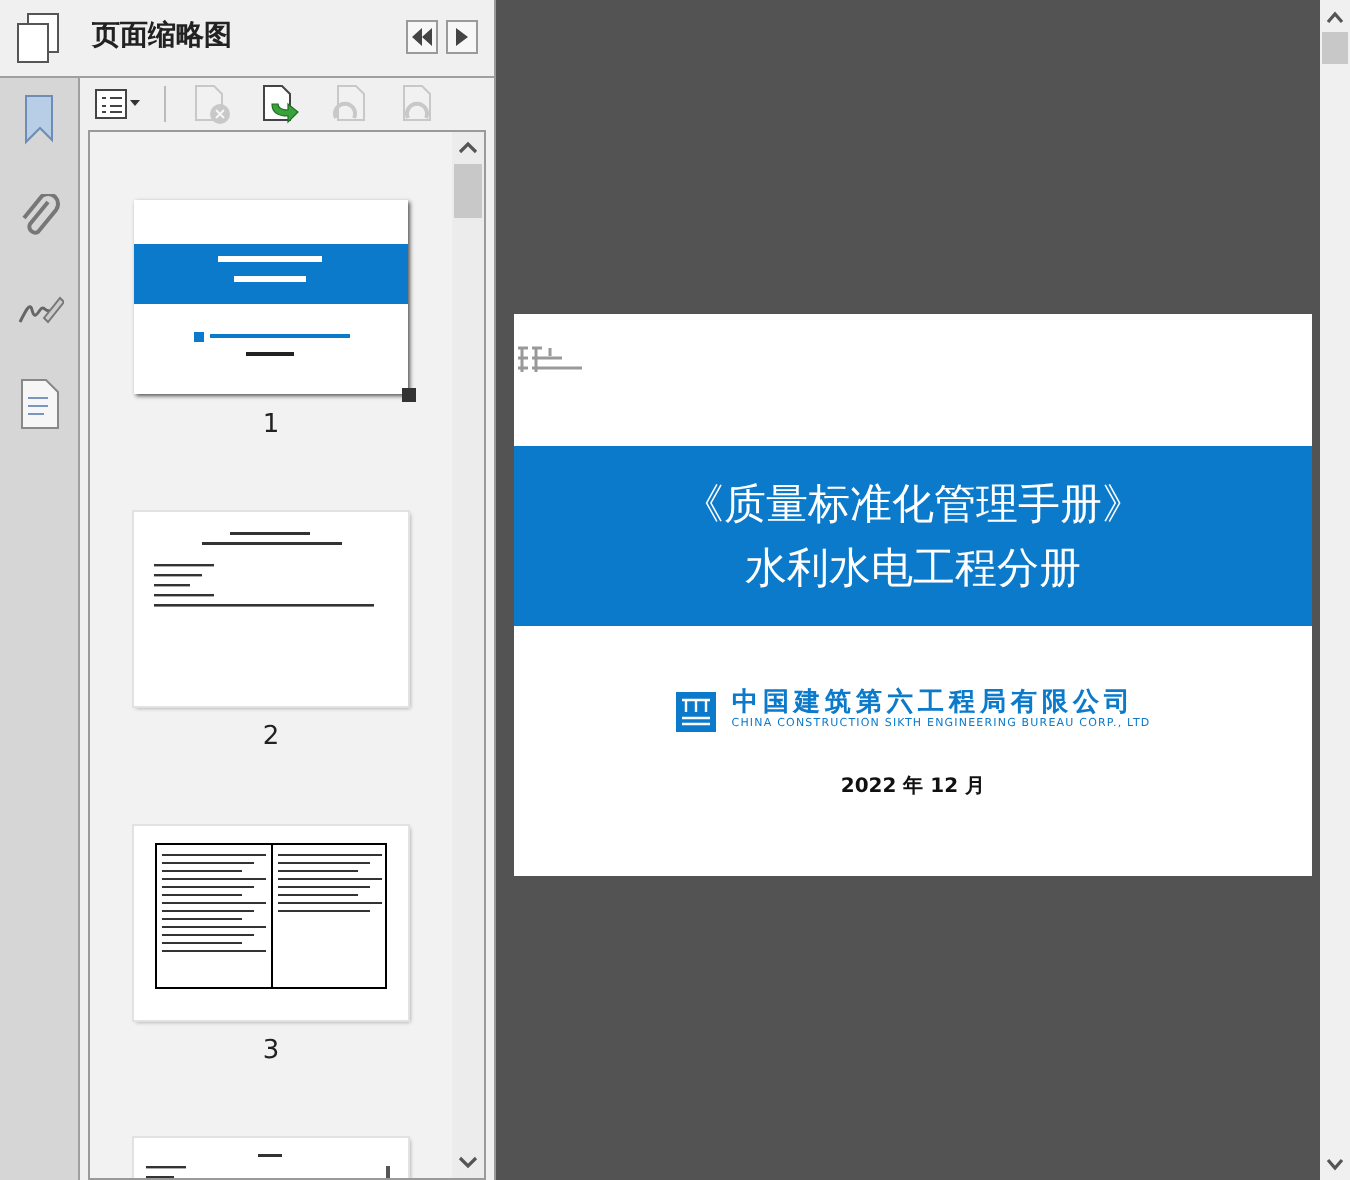  Describe the element at coordinates (271, 738) in the screenshot. I see `page-number: 2` at that location.